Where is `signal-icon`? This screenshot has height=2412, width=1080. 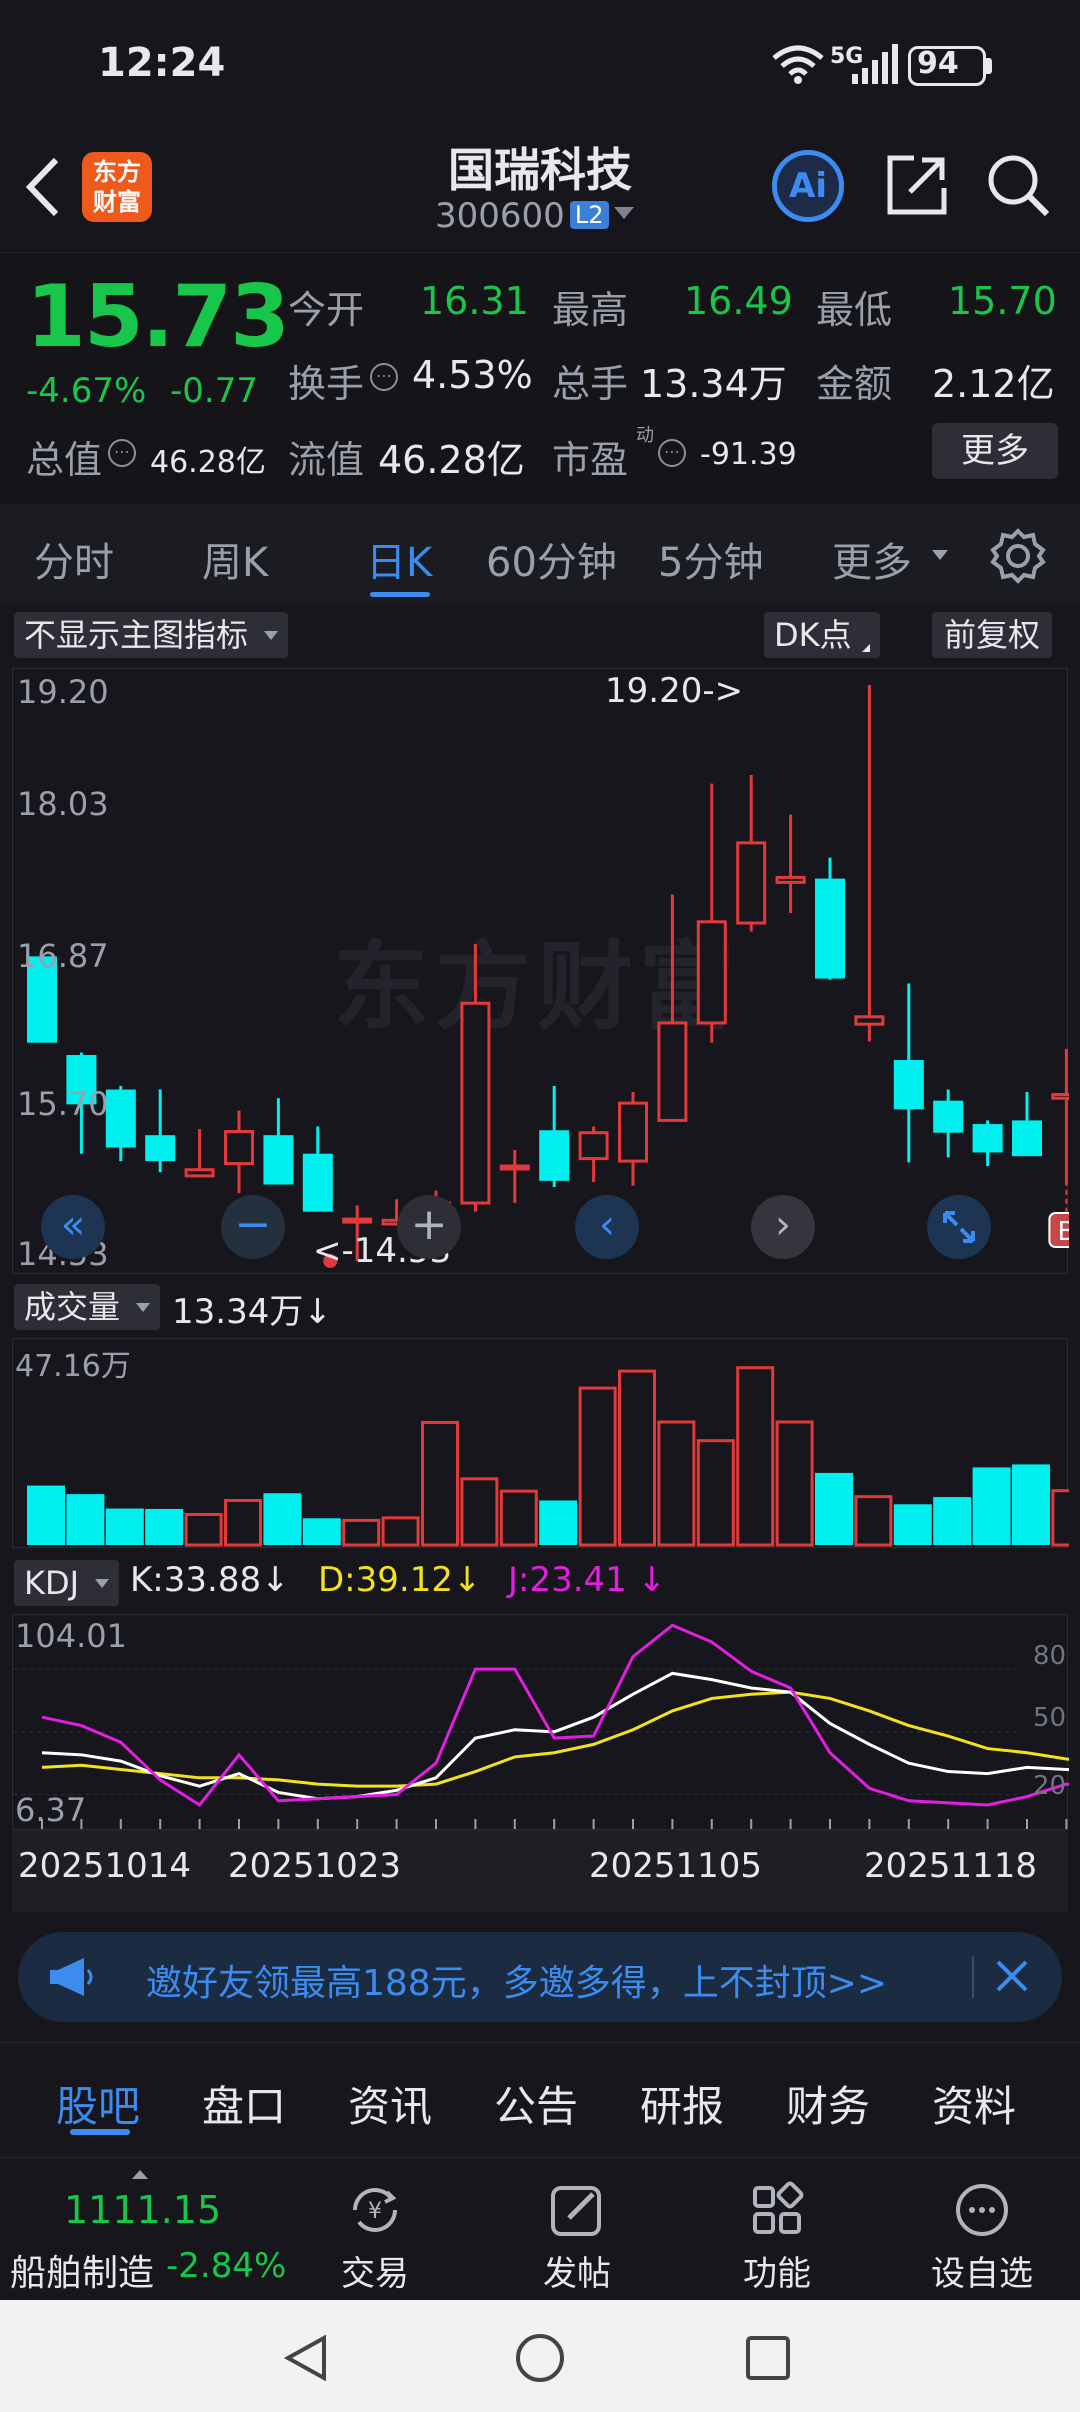 signal-icon is located at coordinates (874, 65).